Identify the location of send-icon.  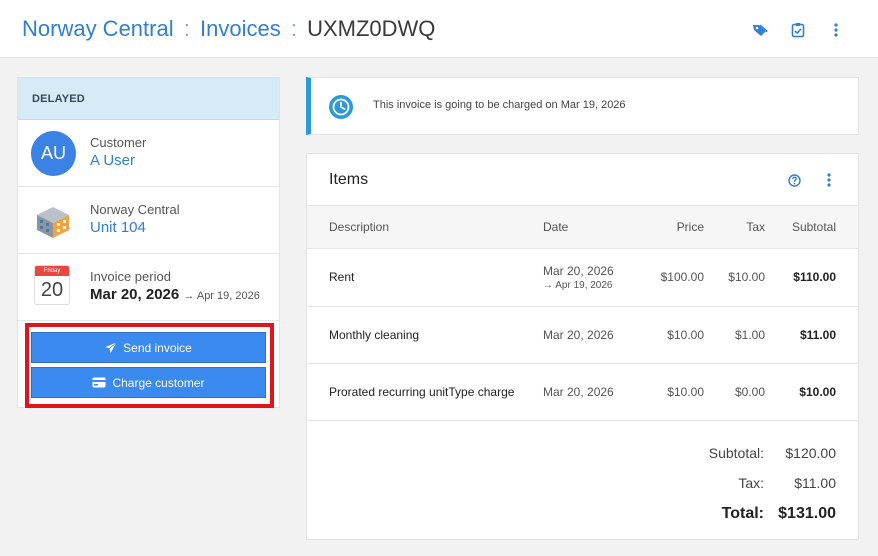
(111, 347).